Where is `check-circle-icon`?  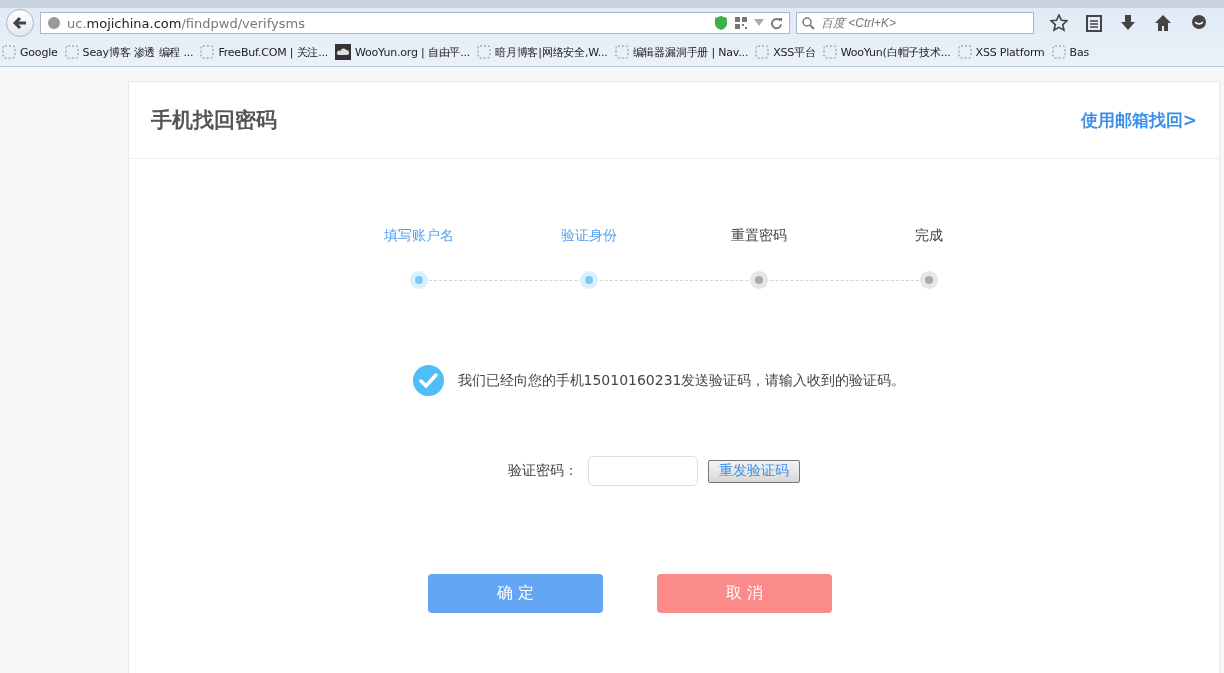
check-circle-icon is located at coordinates (428, 380).